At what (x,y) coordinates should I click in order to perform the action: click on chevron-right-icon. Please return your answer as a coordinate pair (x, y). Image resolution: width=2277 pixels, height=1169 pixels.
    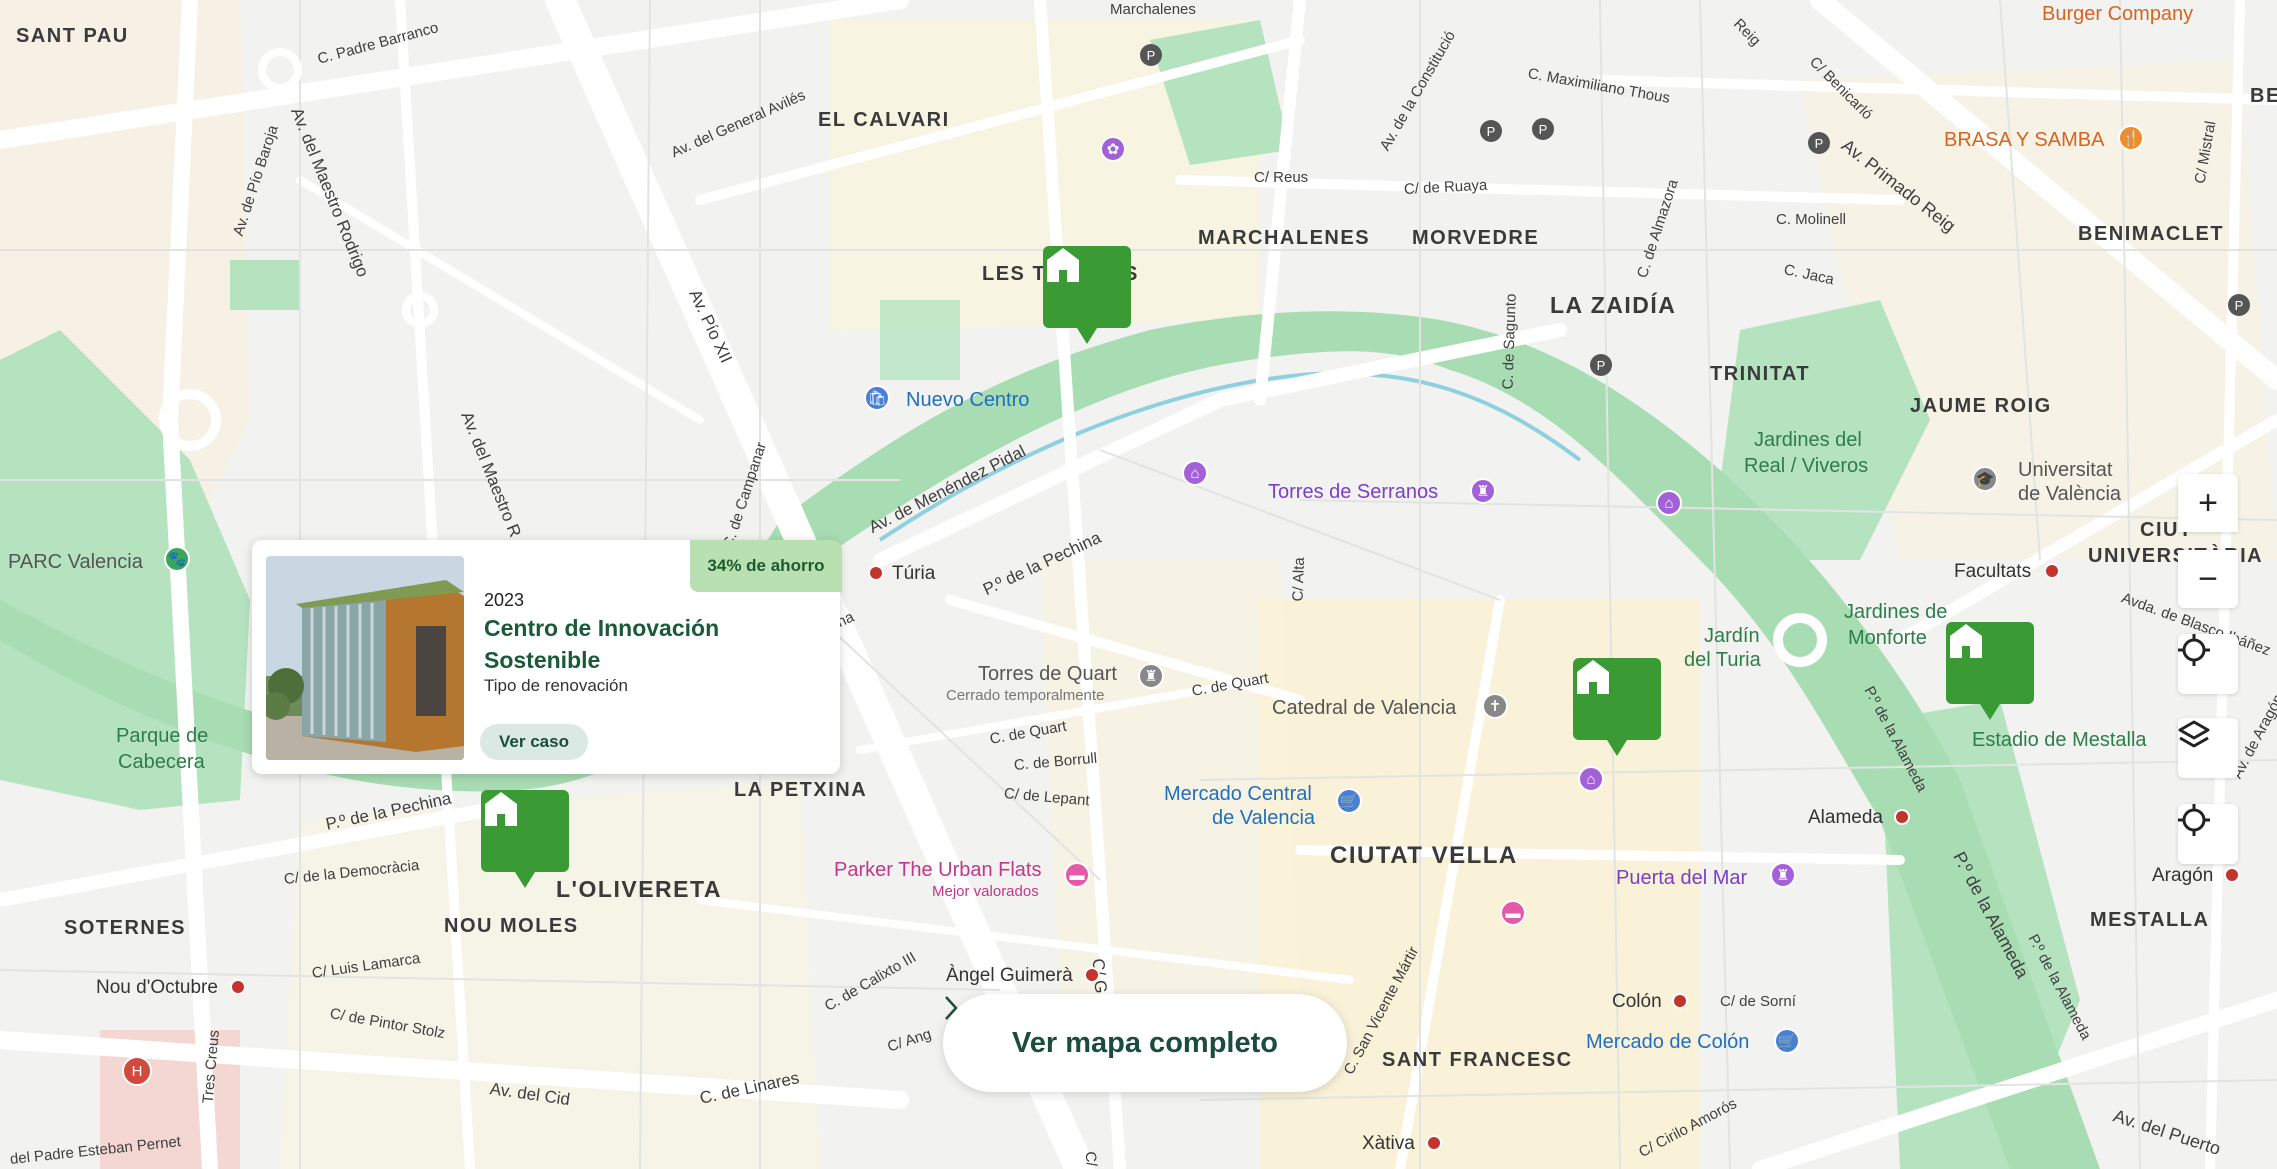
    Looking at the image, I should click on (951, 1008).